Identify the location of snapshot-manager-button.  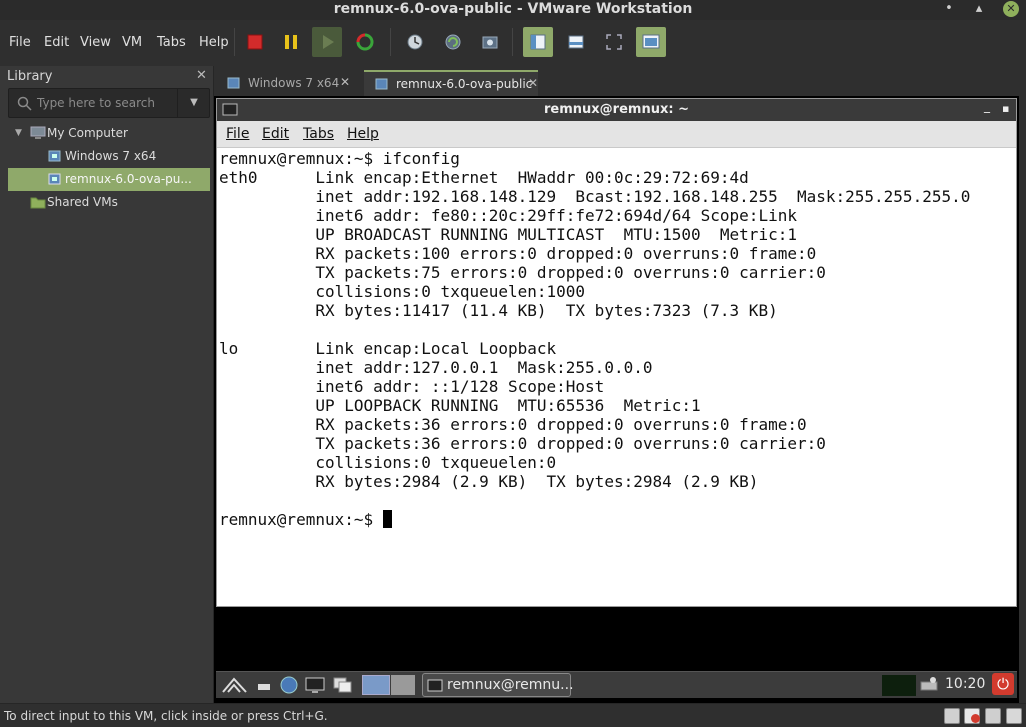
(490, 42).